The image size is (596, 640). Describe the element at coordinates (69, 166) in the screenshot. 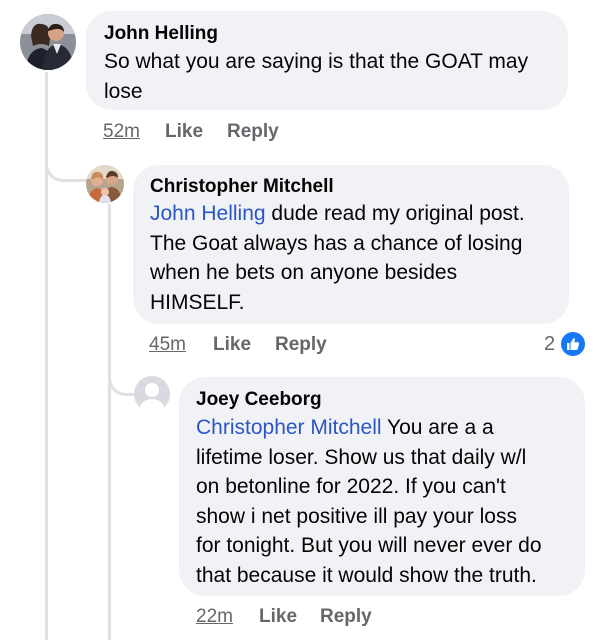

I see `thread-line-branch` at that location.